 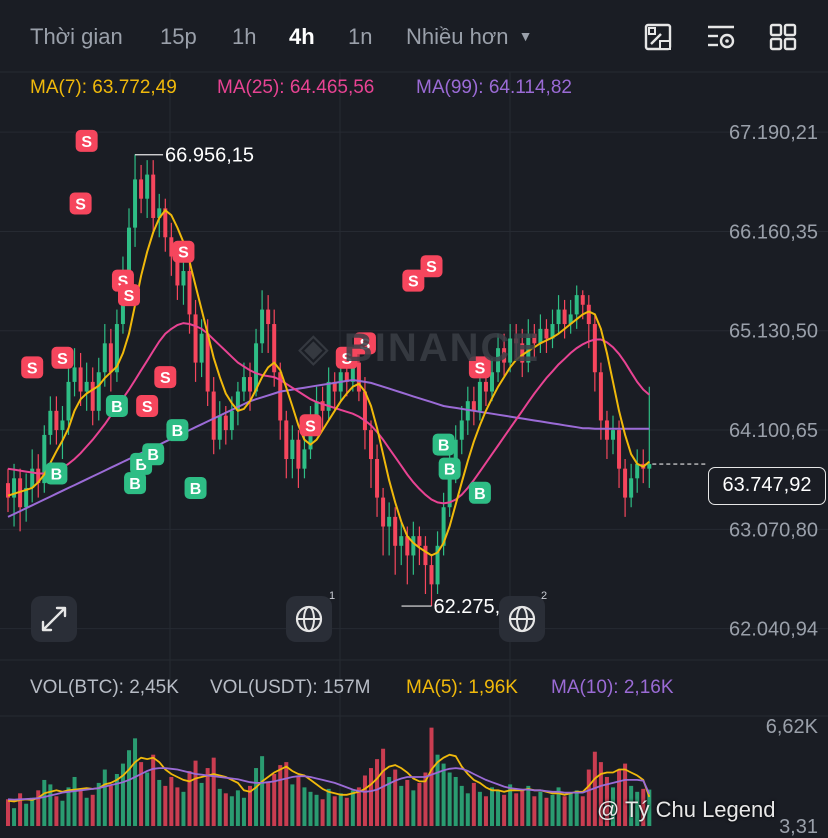 I want to click on expand-icon, so click(x=54, y=619).